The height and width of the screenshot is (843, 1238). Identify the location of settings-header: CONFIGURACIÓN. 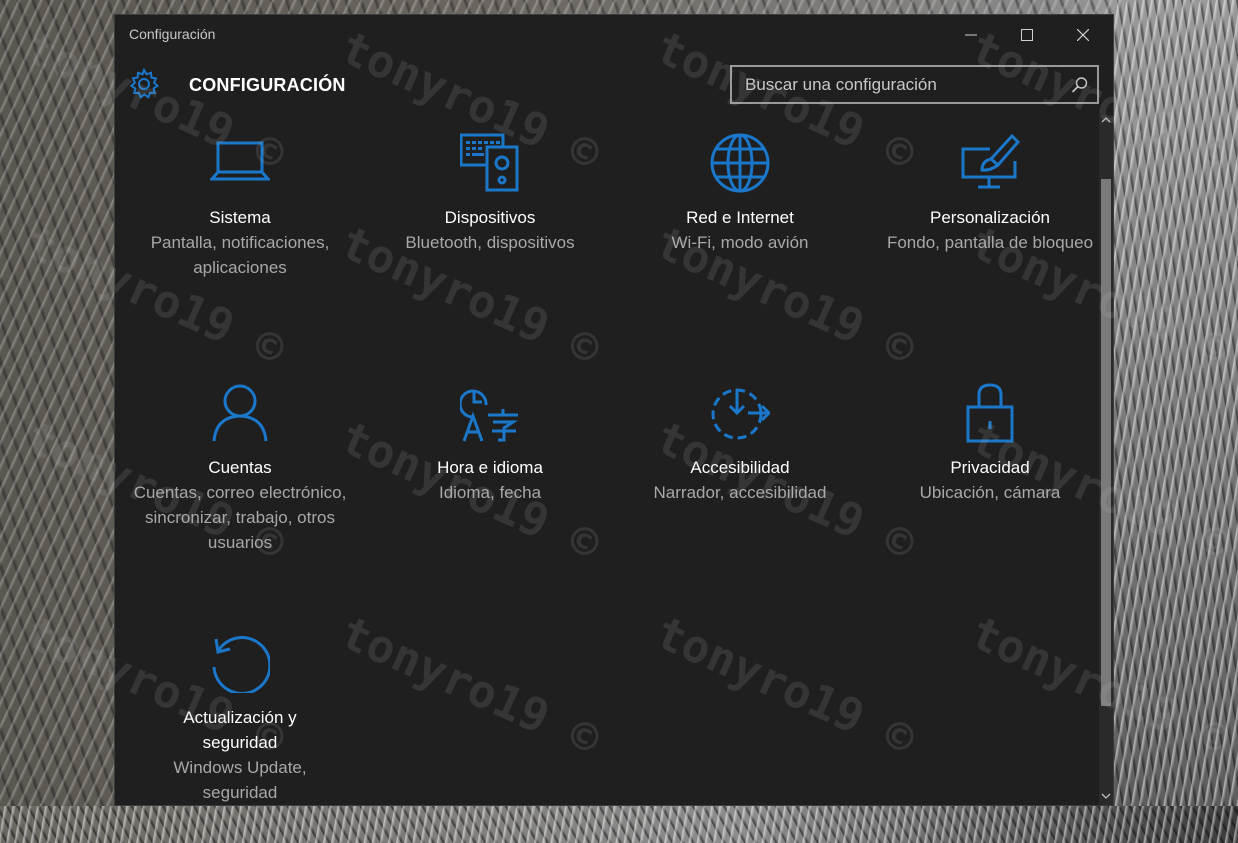
(614, 85).